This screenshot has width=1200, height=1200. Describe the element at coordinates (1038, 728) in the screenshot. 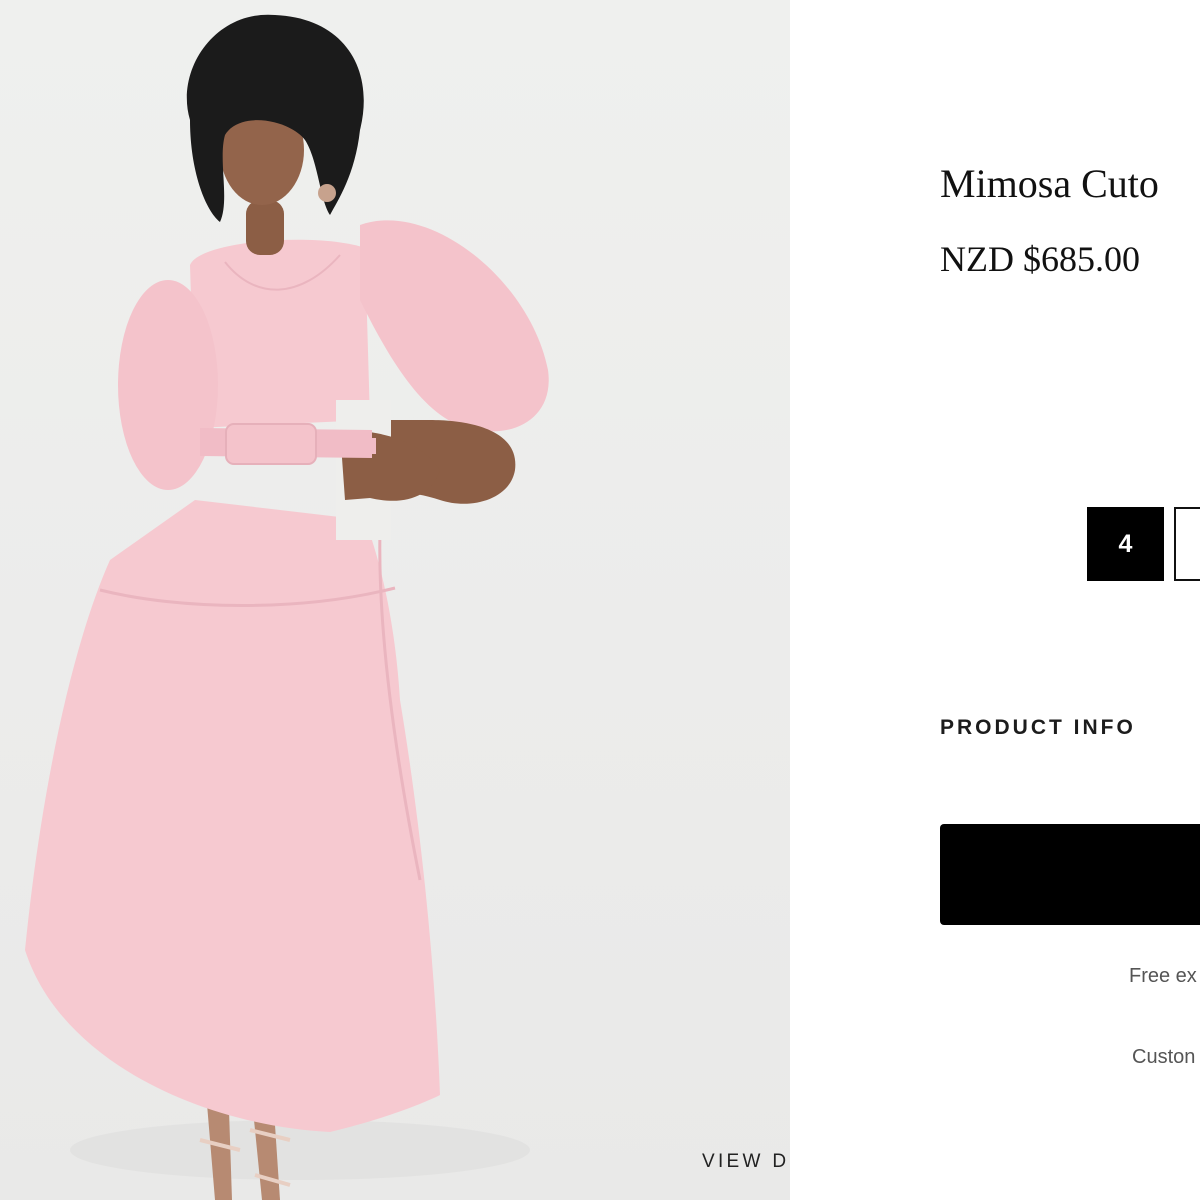

I see `product-info-toggle: PRODUCT INFO` at that location.